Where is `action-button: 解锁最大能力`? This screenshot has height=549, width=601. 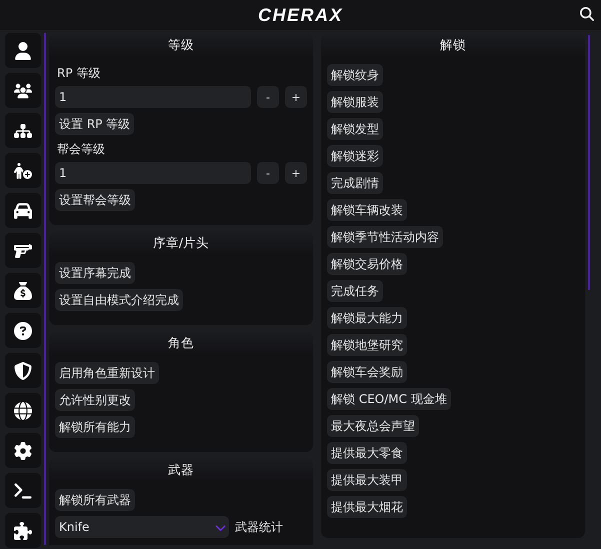 action-button: 解锁最大能力 is located at coordinates (367, 318).